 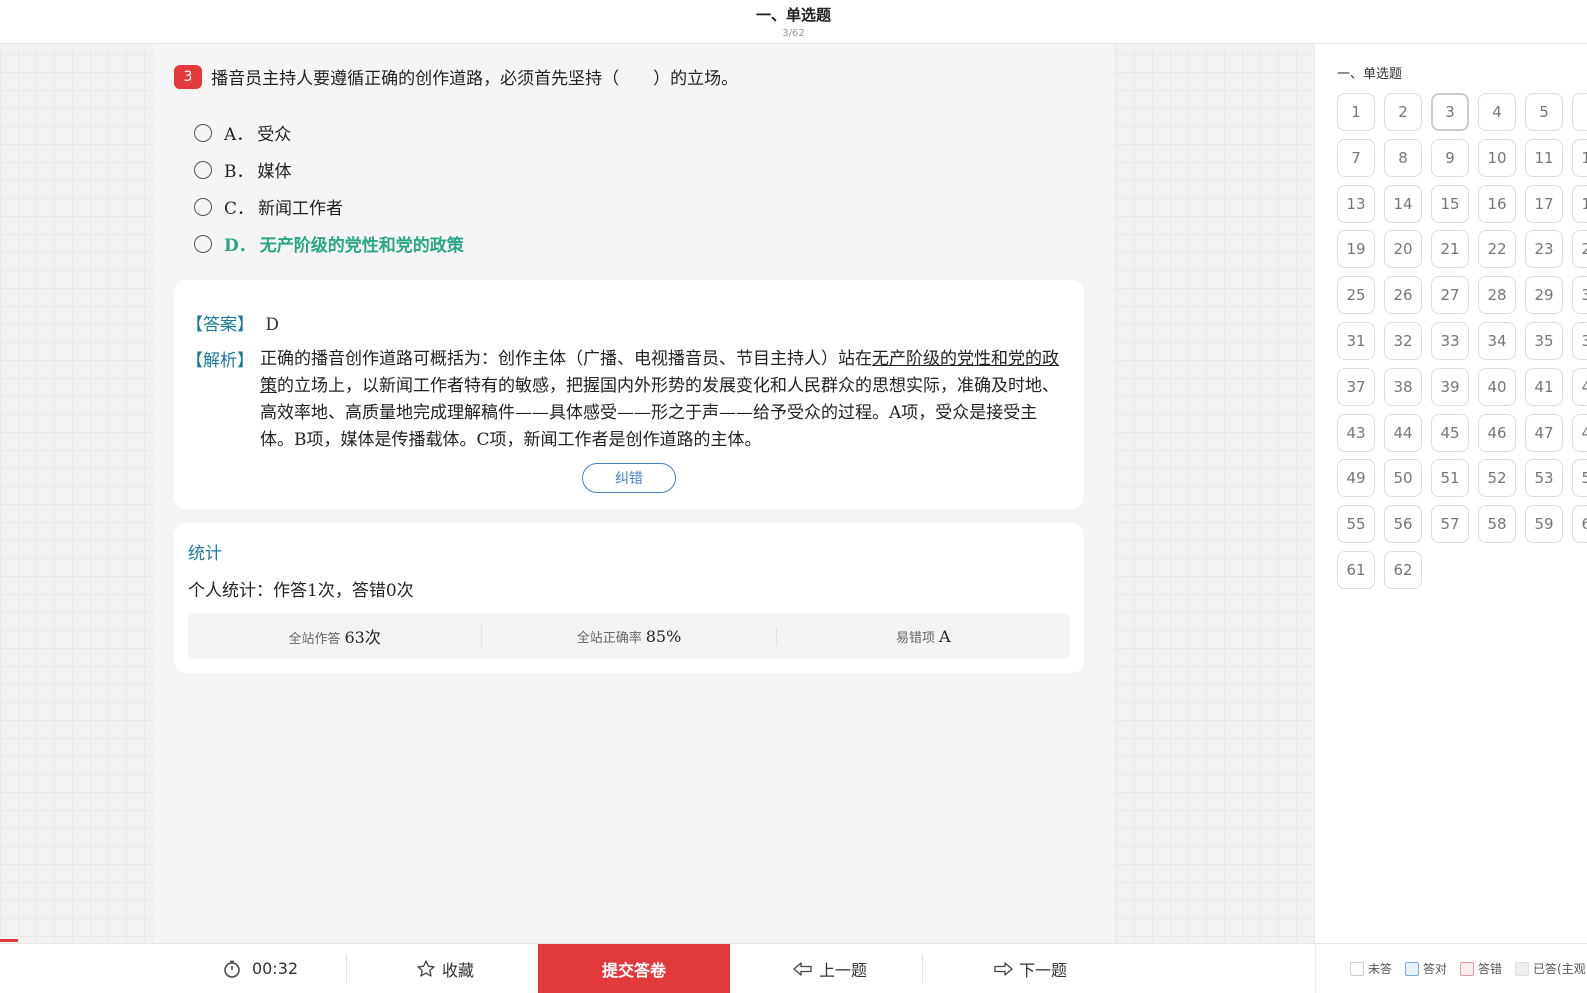 I want to click on question-number-cell: 30, so click(x=1579, y=295).